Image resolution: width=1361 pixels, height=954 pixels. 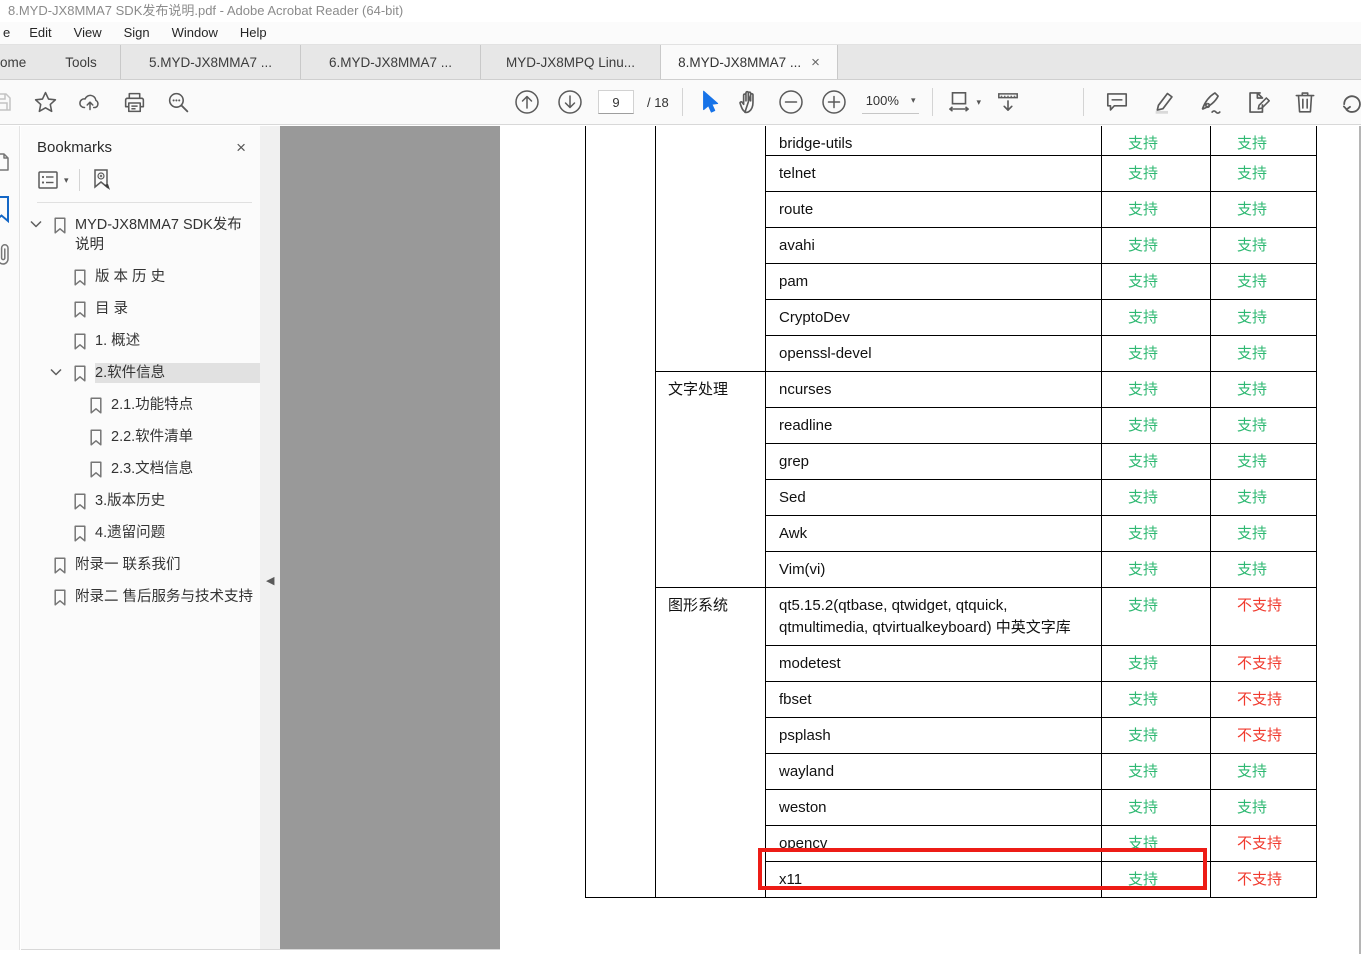 I want to click on bookmark-label: 4.遗留问题, so click(x=130, y=533).